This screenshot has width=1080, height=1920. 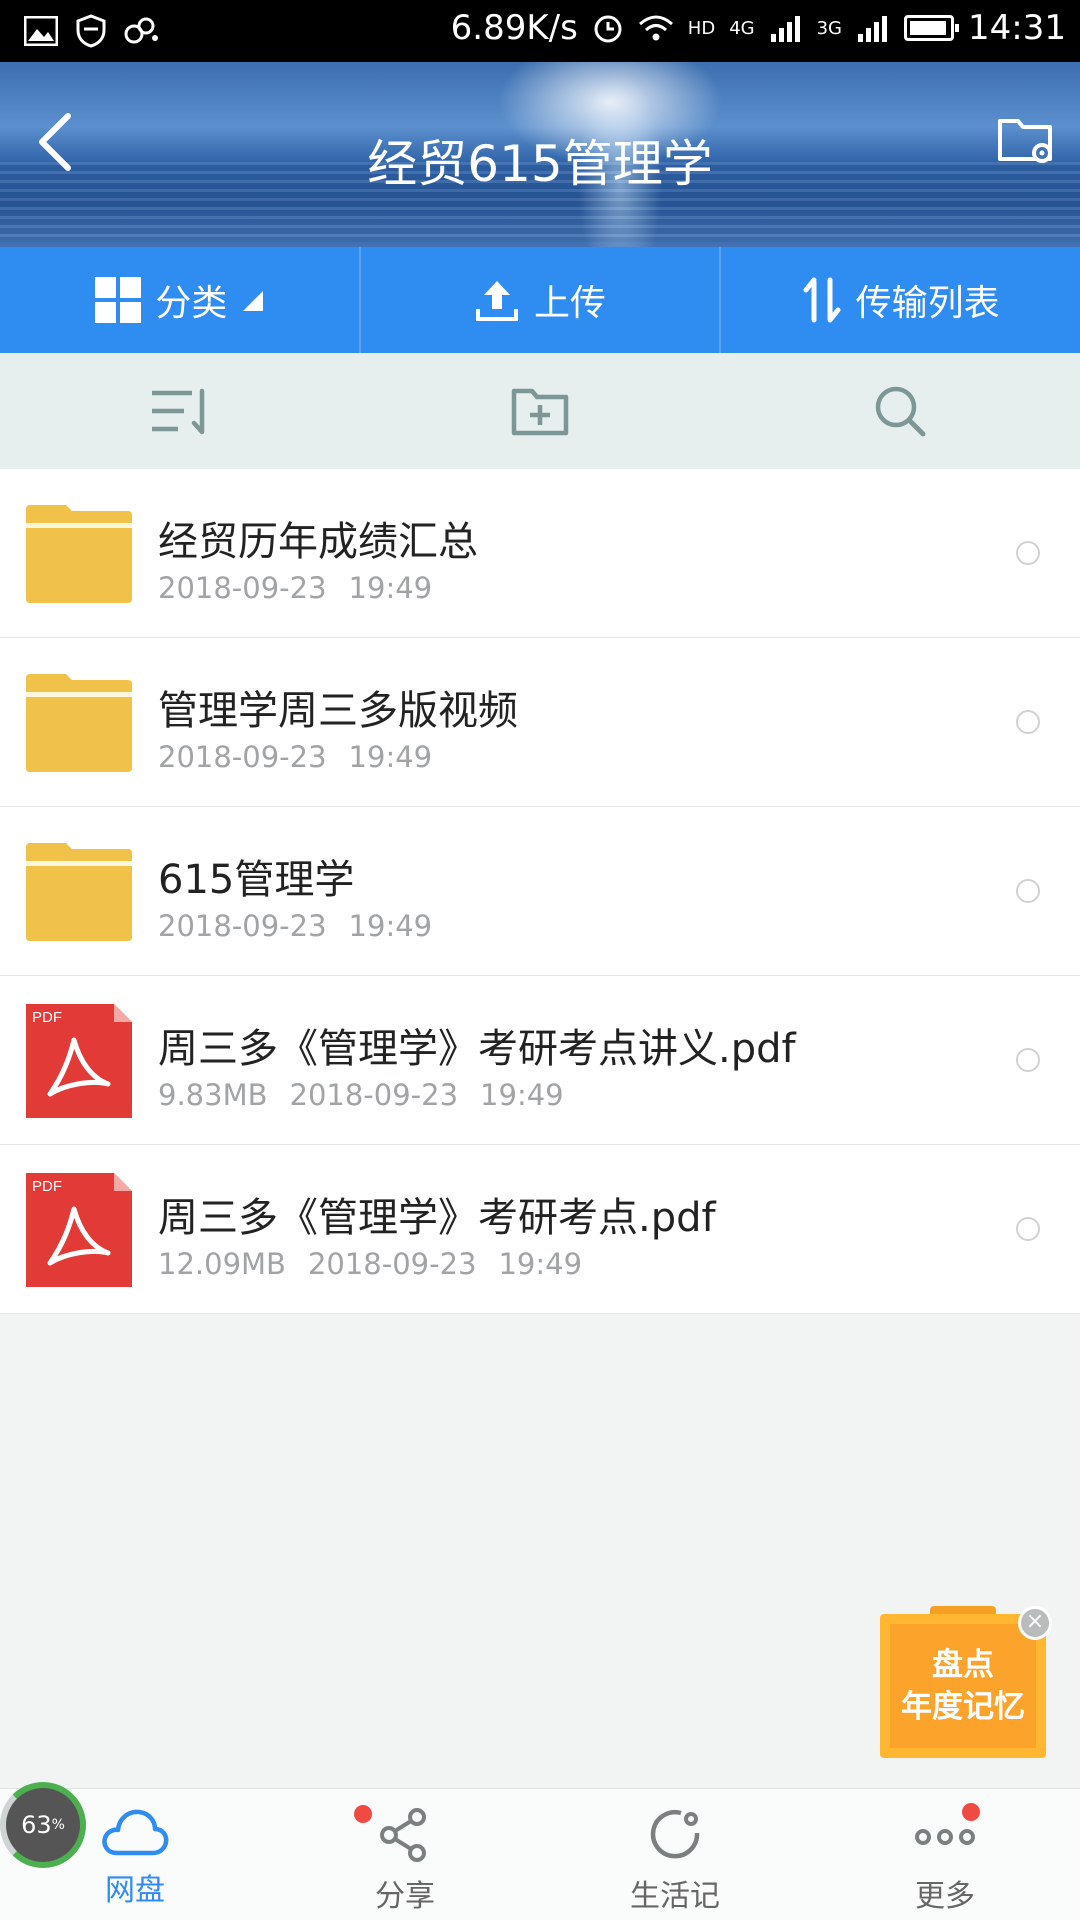 What do you see at coordinates (829, 28) in the screenshot?
I see `network-3g: 3G` at bounding box center [829, 28].